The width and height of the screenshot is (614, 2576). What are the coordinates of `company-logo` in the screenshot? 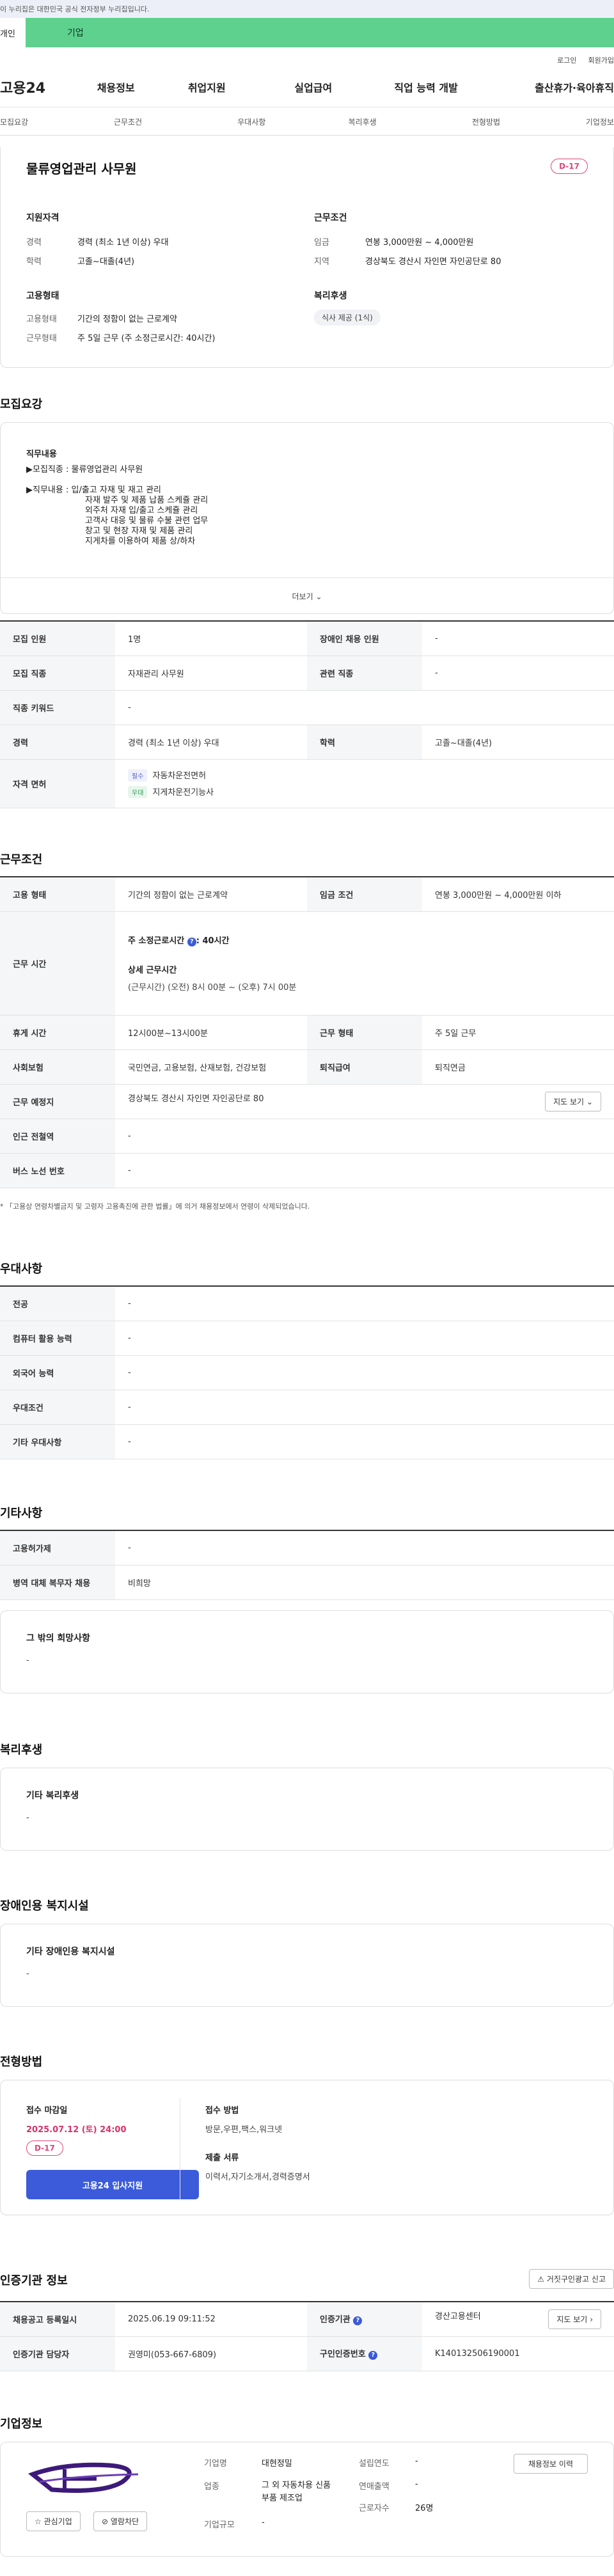 It's located at (87, 2478).